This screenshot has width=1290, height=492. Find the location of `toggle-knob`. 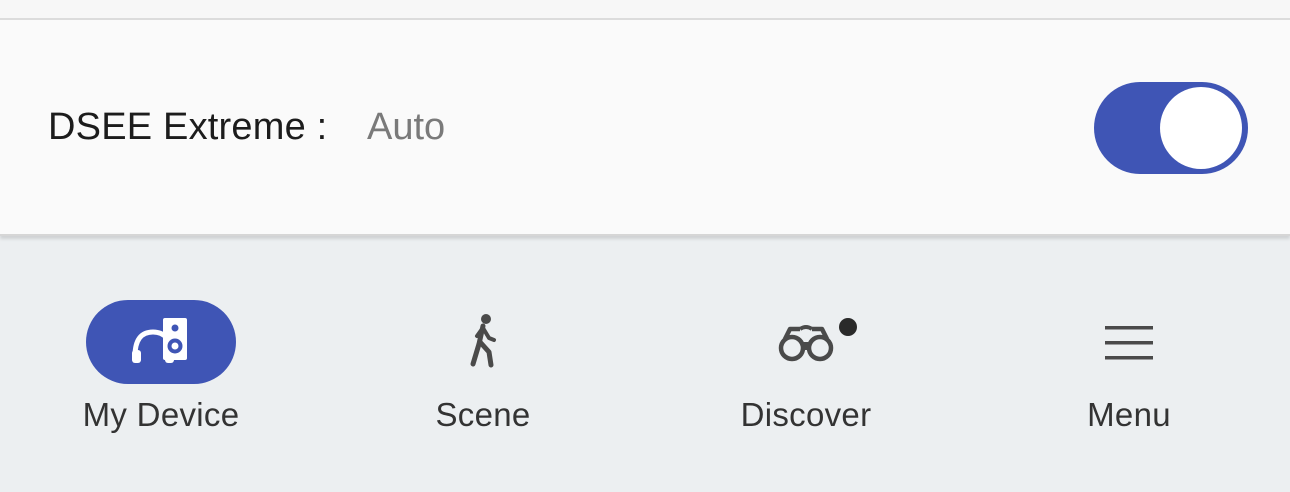

toggle-knob is located at coordinates (1201, 128).